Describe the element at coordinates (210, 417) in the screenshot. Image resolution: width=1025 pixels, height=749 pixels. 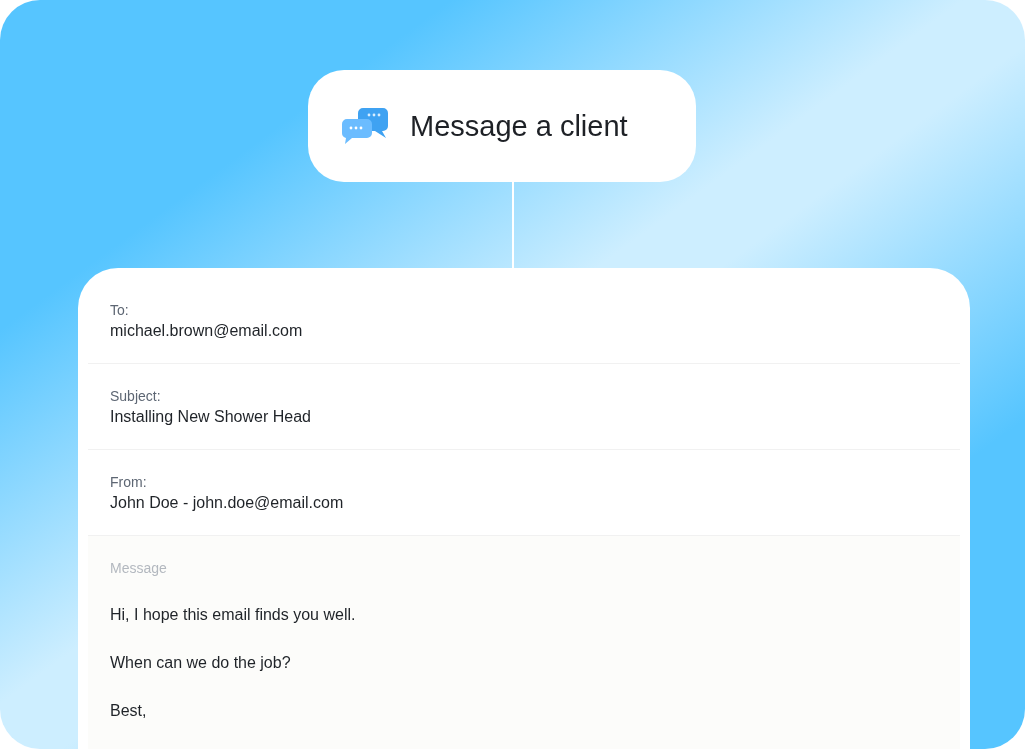
I see `field-value: Installing New Shower Head` at that location.